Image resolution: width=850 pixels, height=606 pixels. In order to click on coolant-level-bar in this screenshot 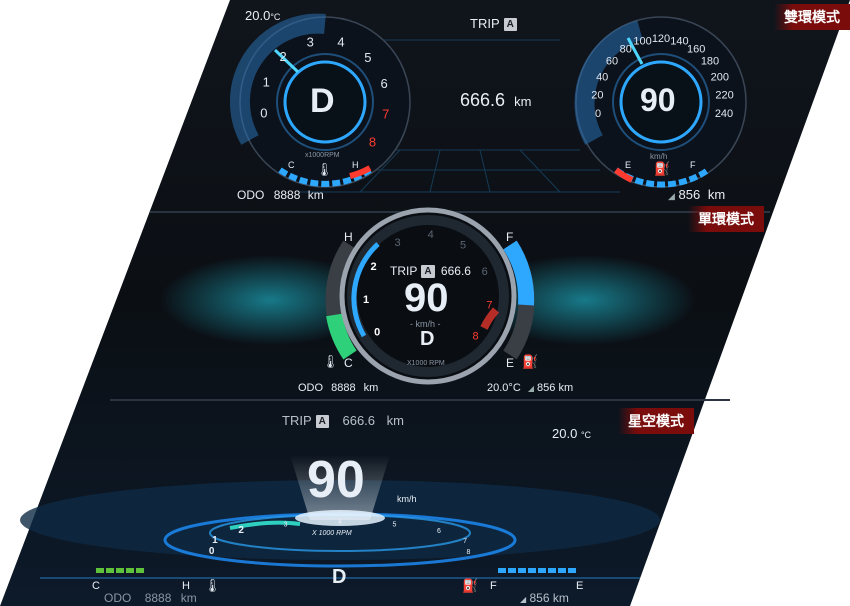, I will do `click(120, 570)`.